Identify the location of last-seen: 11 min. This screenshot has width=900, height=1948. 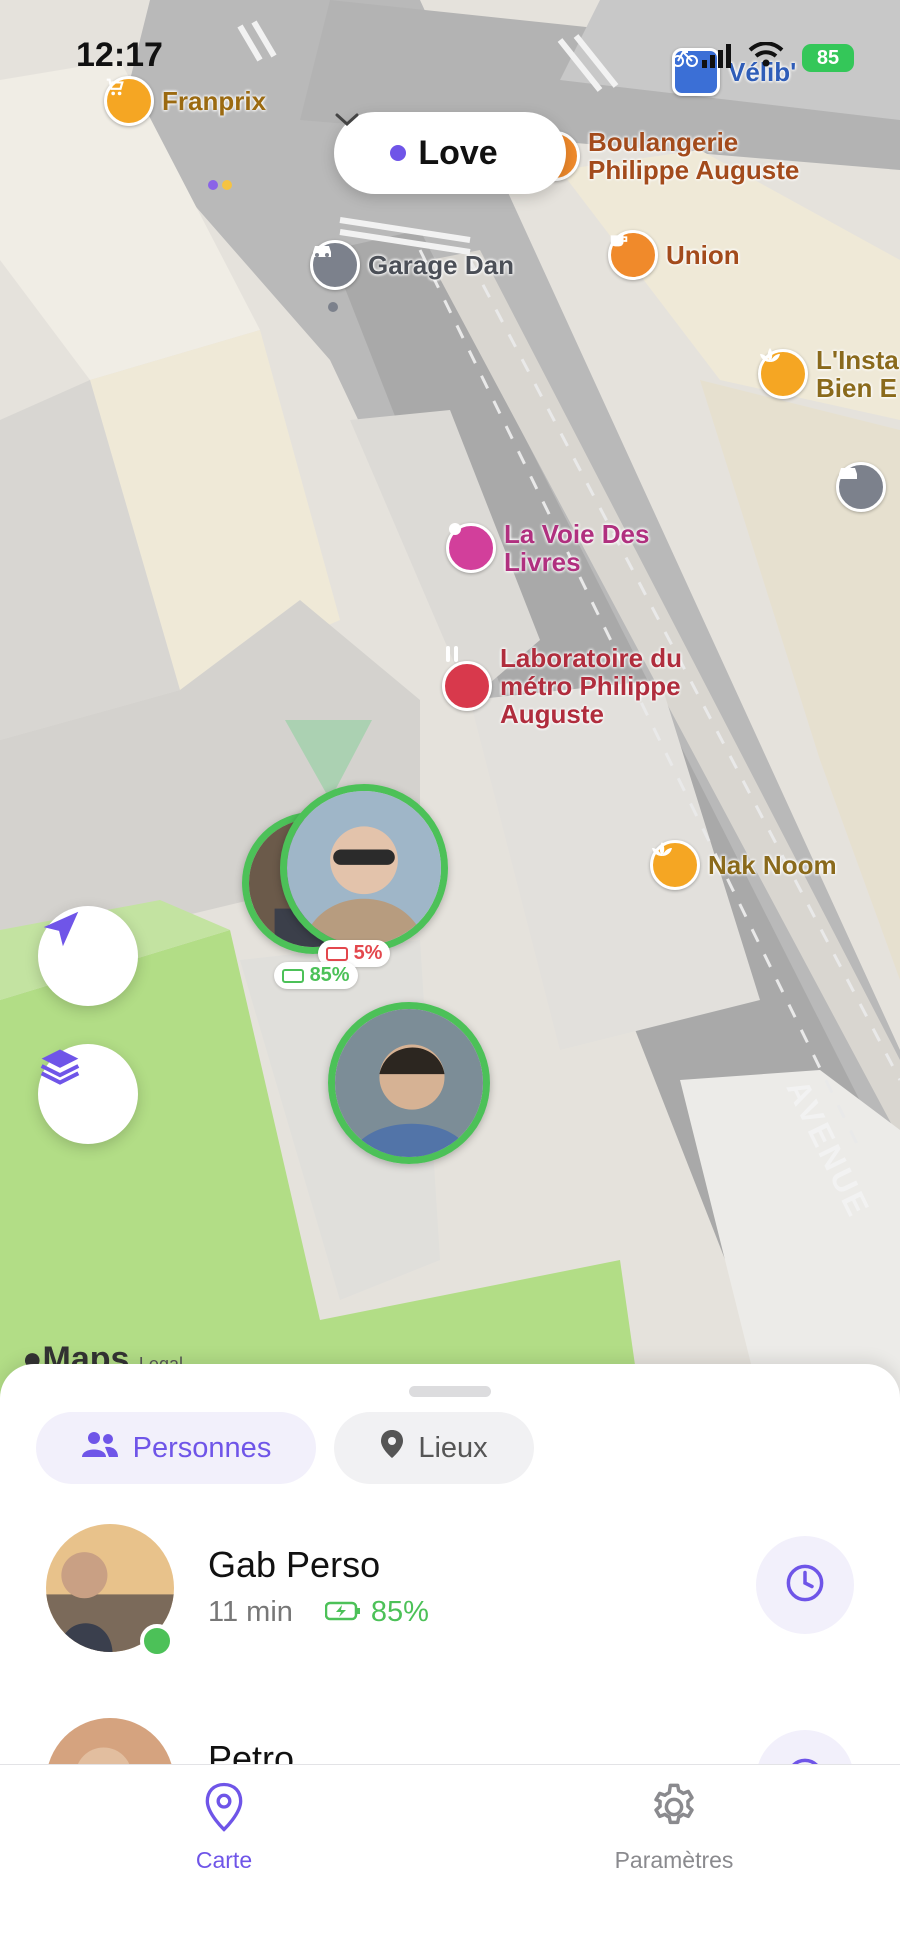
(250, 1612).